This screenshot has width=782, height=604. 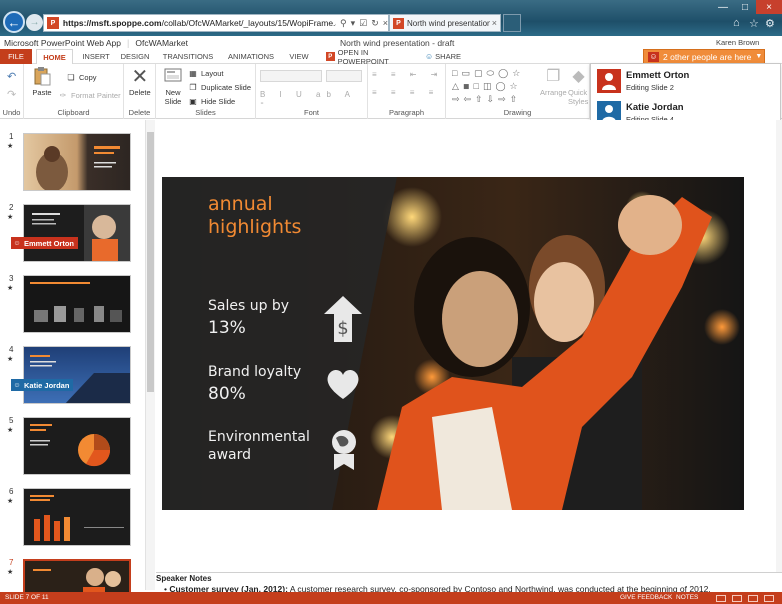 I want to click on tab-close-icon: ×, so click(x=494, y=23).